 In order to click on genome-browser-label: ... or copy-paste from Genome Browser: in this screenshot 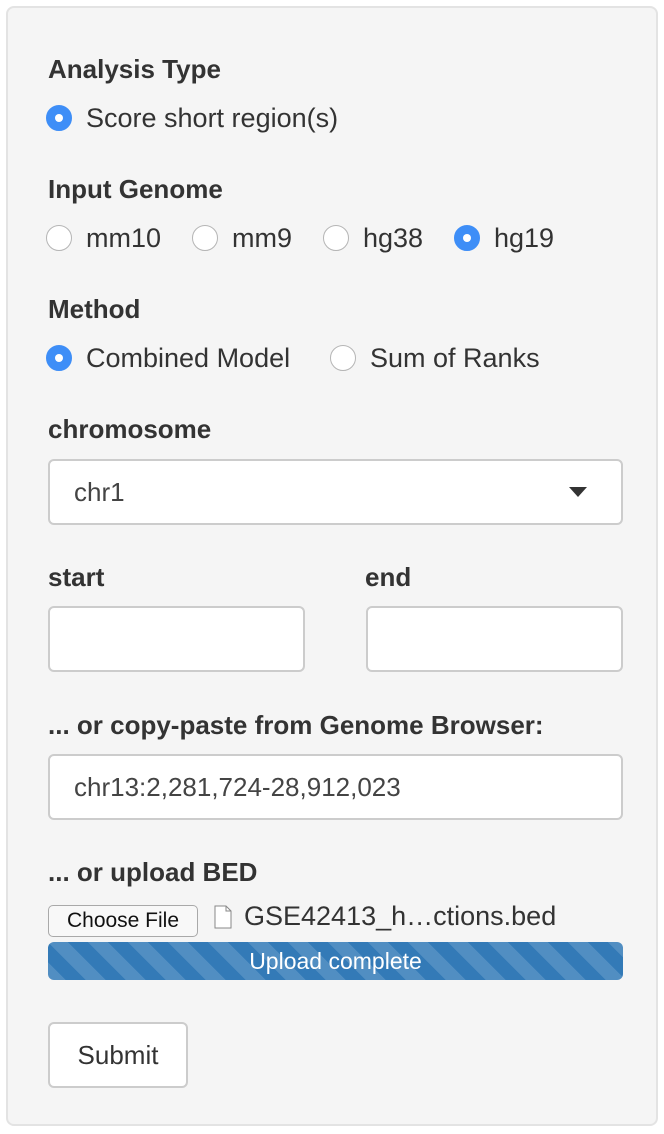, I will do `click(296, 725)`.